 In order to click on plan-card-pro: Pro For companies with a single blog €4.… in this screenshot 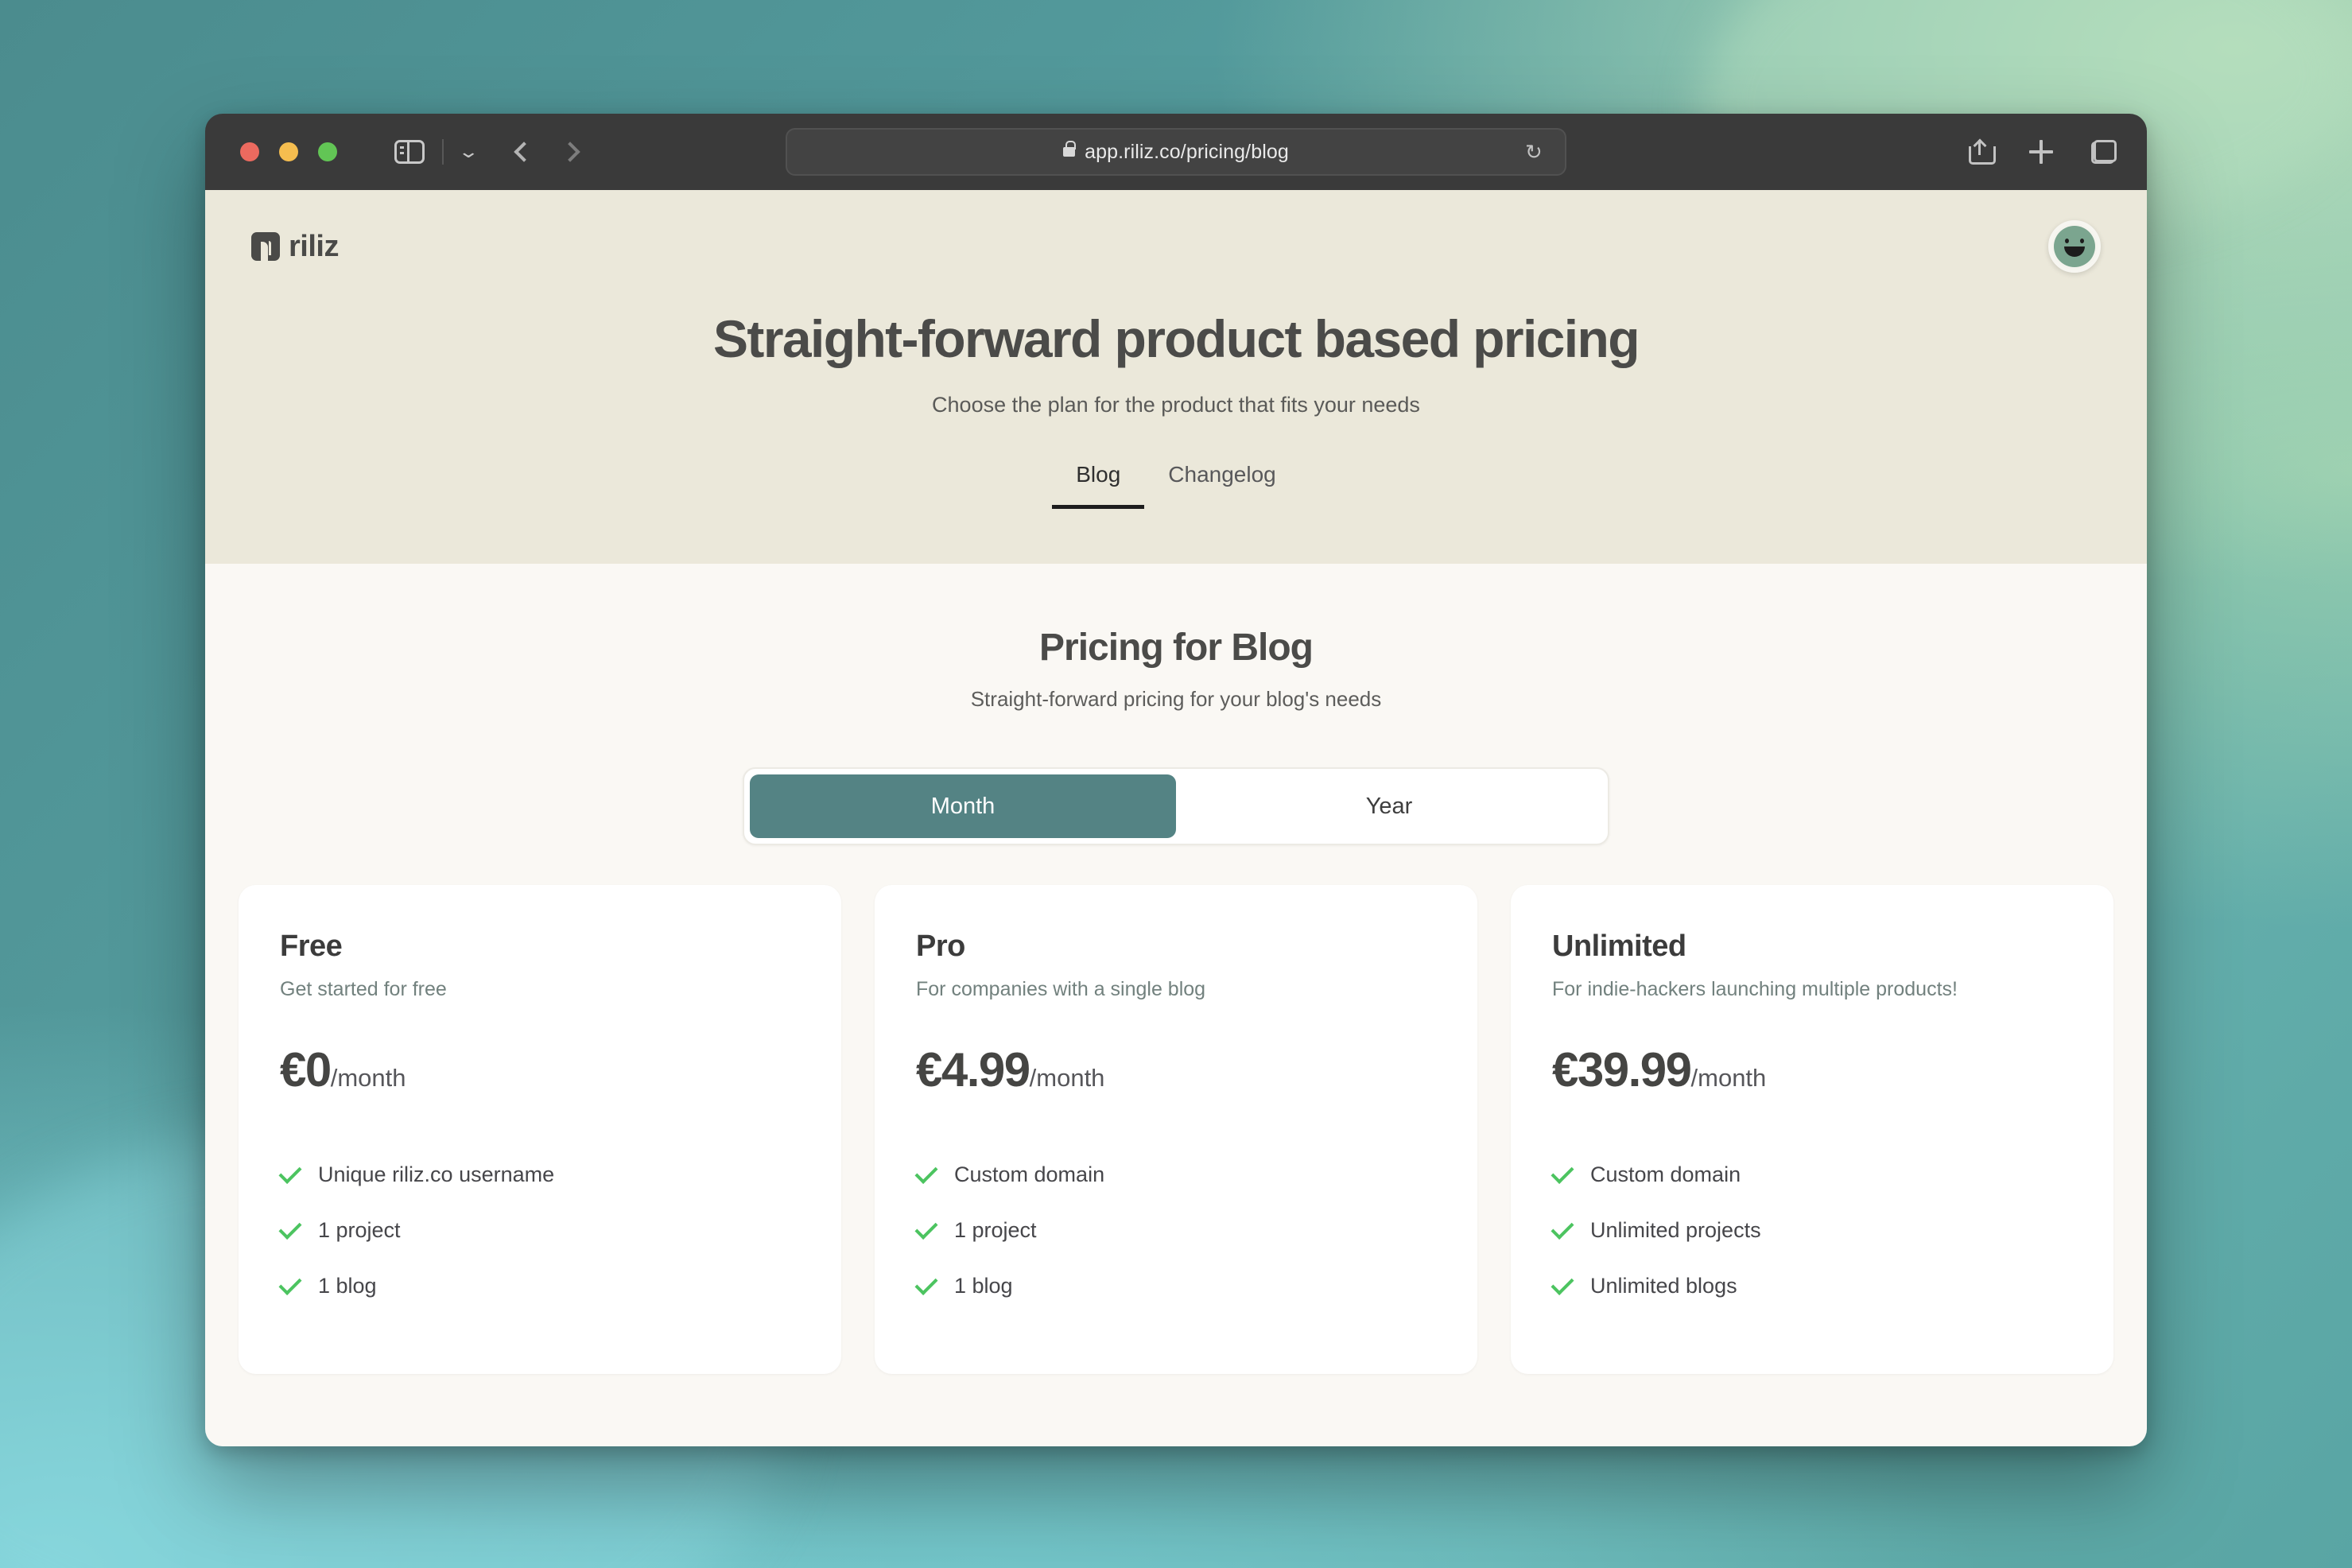, I will do `click(1176, 1129)`.